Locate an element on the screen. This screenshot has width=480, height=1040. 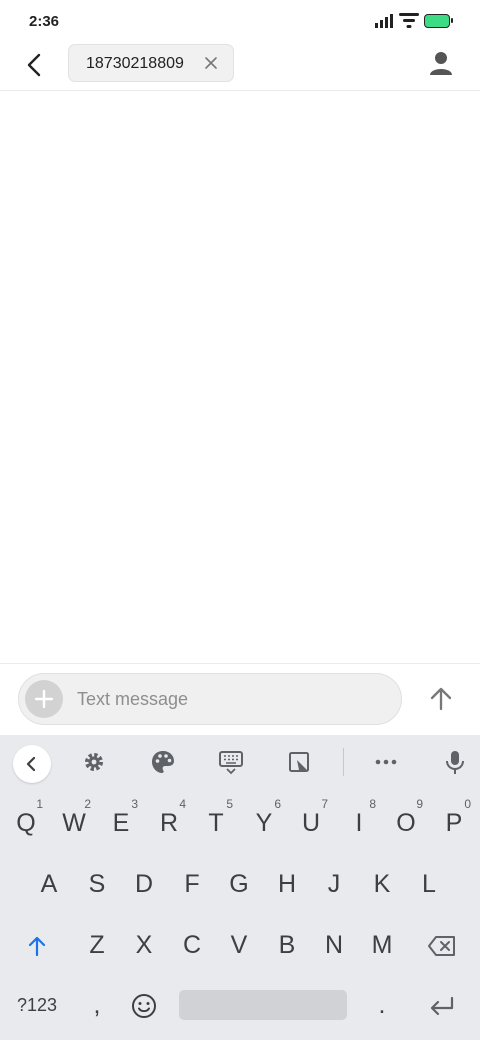
key-h: H is located at coordinates (287, 884).